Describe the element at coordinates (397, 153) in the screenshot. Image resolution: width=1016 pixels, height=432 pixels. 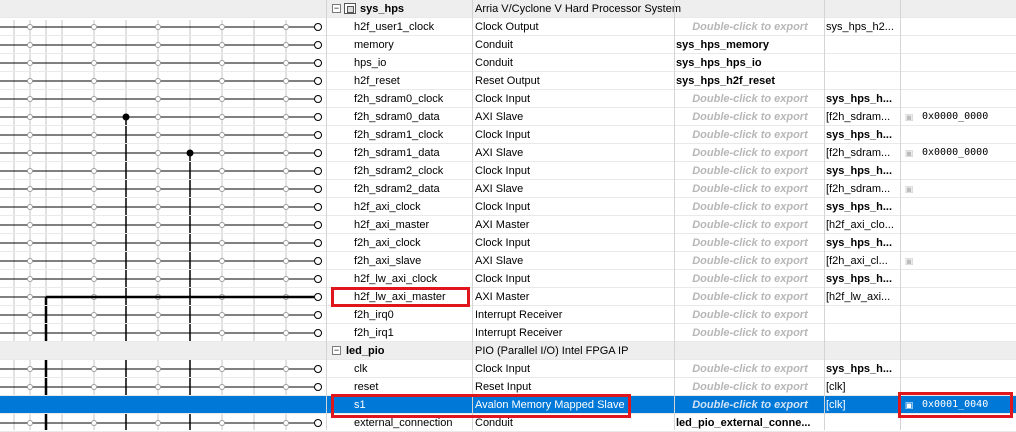
I see `interface-name: f2h_sdram1_data` at that location.